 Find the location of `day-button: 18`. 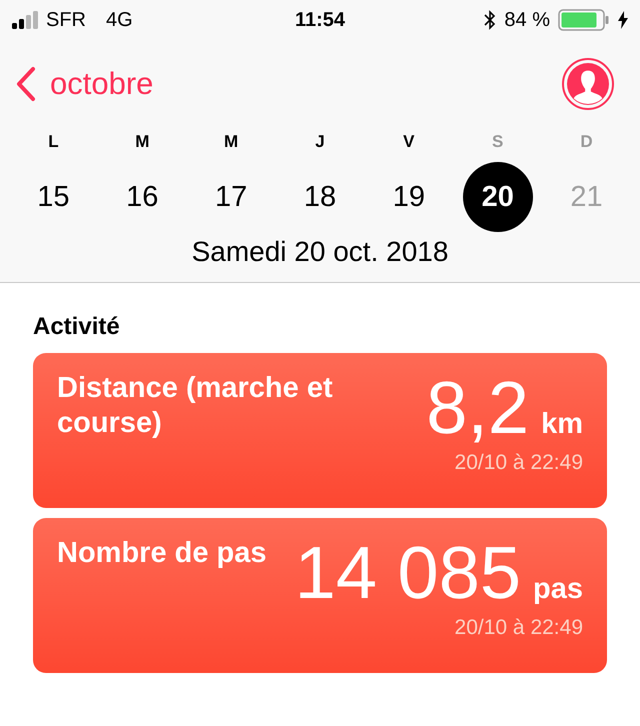

day-button: 18 is located at coordinates (319, 197).